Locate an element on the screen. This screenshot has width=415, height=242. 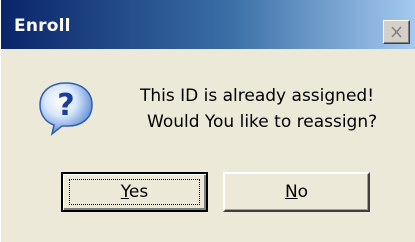
close-icon is located at coordinates (396, 32).